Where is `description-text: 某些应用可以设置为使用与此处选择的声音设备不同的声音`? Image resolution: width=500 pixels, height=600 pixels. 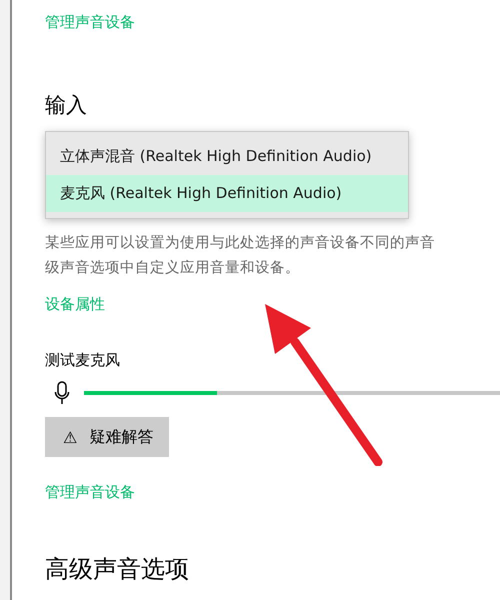 description-text: 某些应用可以设置为使用与此处选择的声音设备不同的声音 is located at coordinates (240, 243).